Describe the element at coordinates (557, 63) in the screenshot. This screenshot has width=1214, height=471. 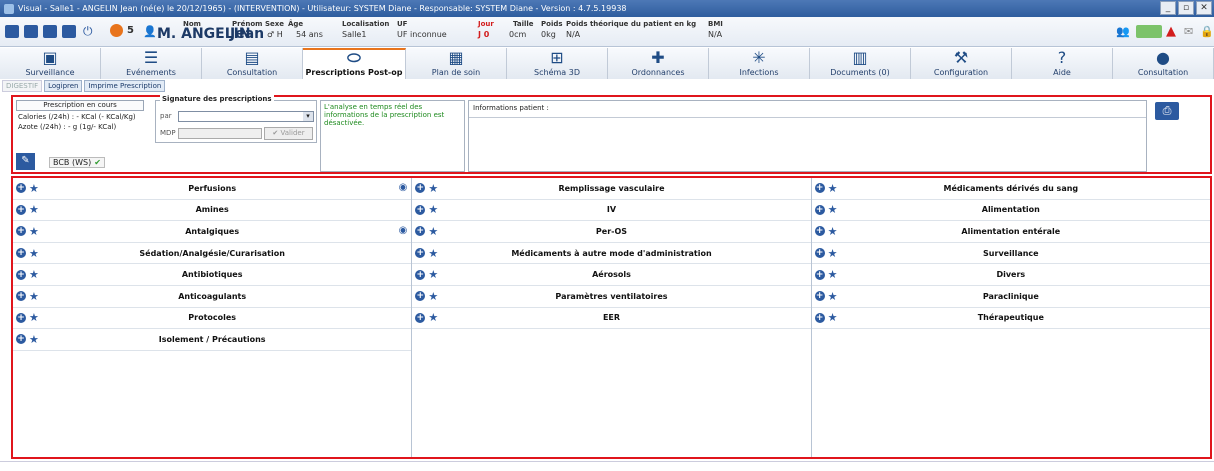
I see `tab-schema-3d: ⊞ Schéma 3D` at that location.